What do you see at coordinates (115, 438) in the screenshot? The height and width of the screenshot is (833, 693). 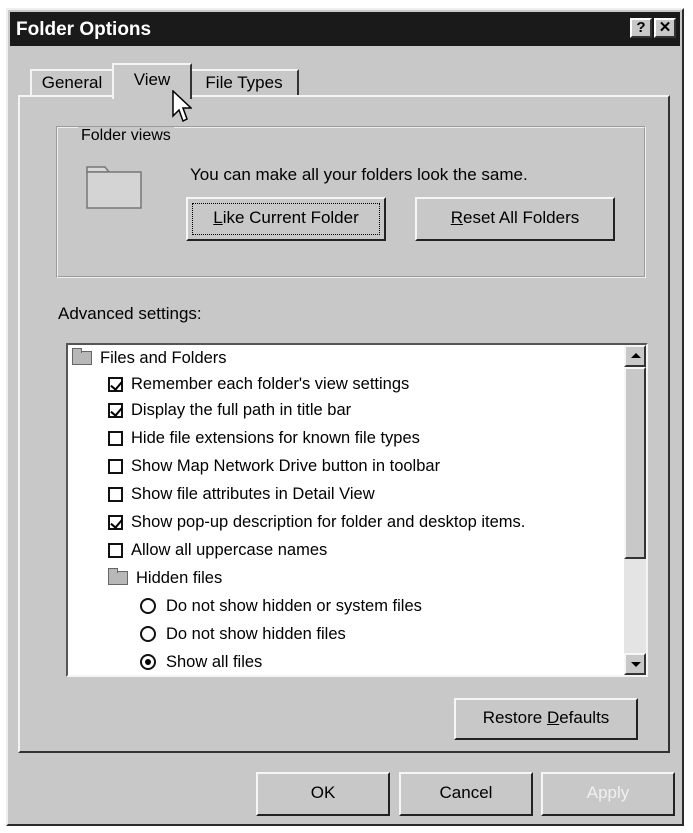 I see `checkbox-hide-extensions` at bounding box center [115, 438].